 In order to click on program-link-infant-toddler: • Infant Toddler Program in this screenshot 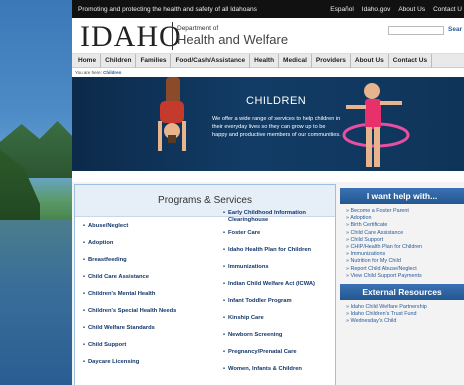, I will do `click(279, 301)`.